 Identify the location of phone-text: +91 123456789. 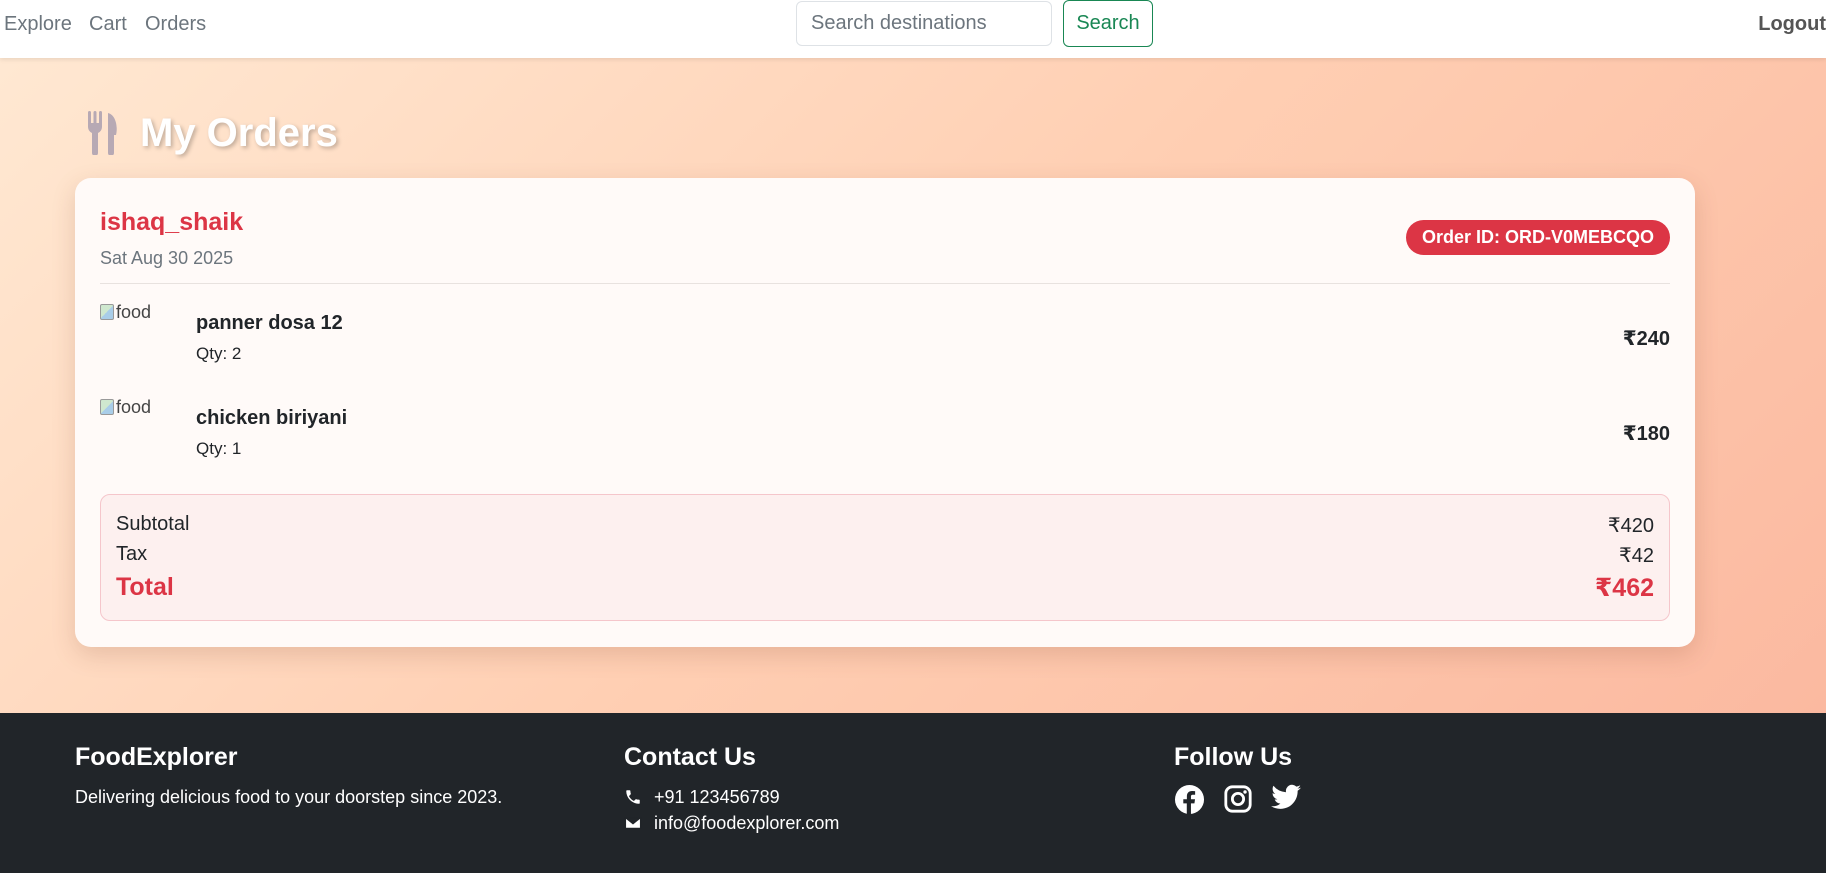
(717, 797).